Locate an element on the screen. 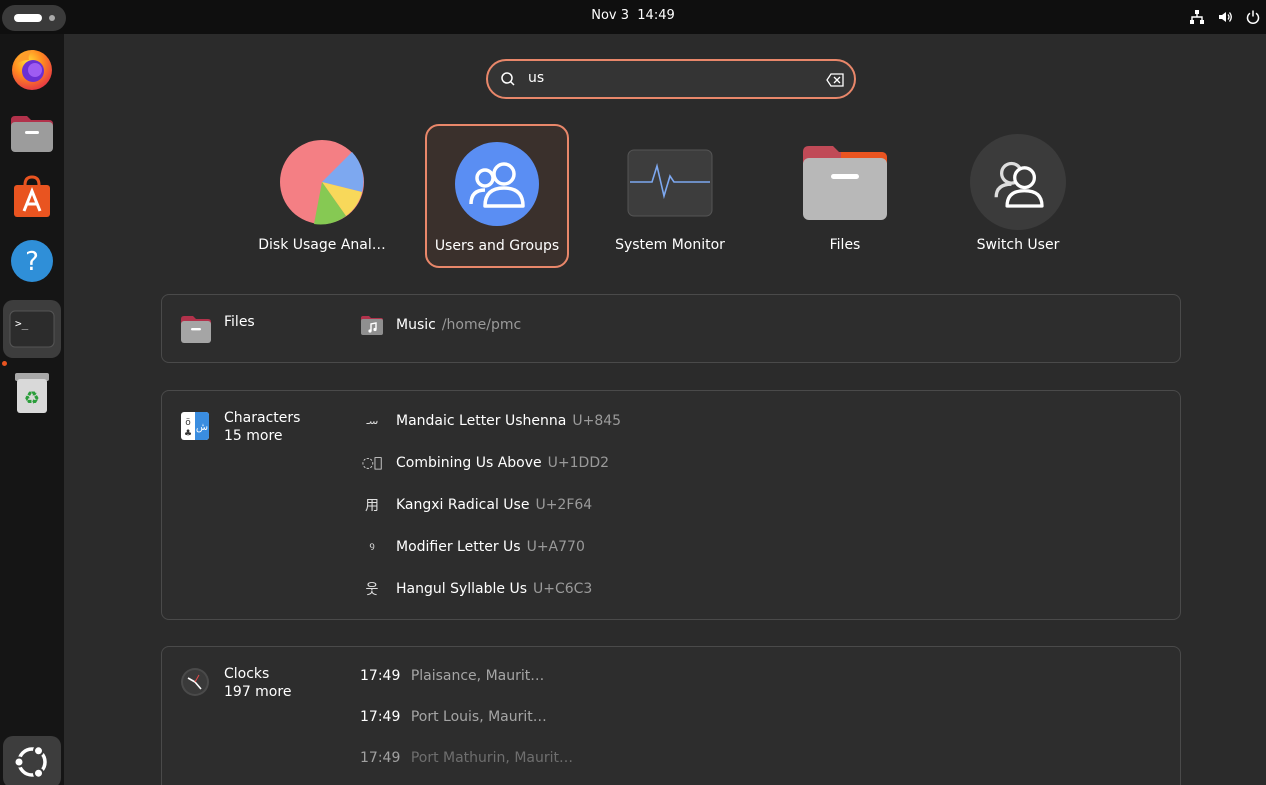  users-and-groups-icon is located at coordinates (497, 184).